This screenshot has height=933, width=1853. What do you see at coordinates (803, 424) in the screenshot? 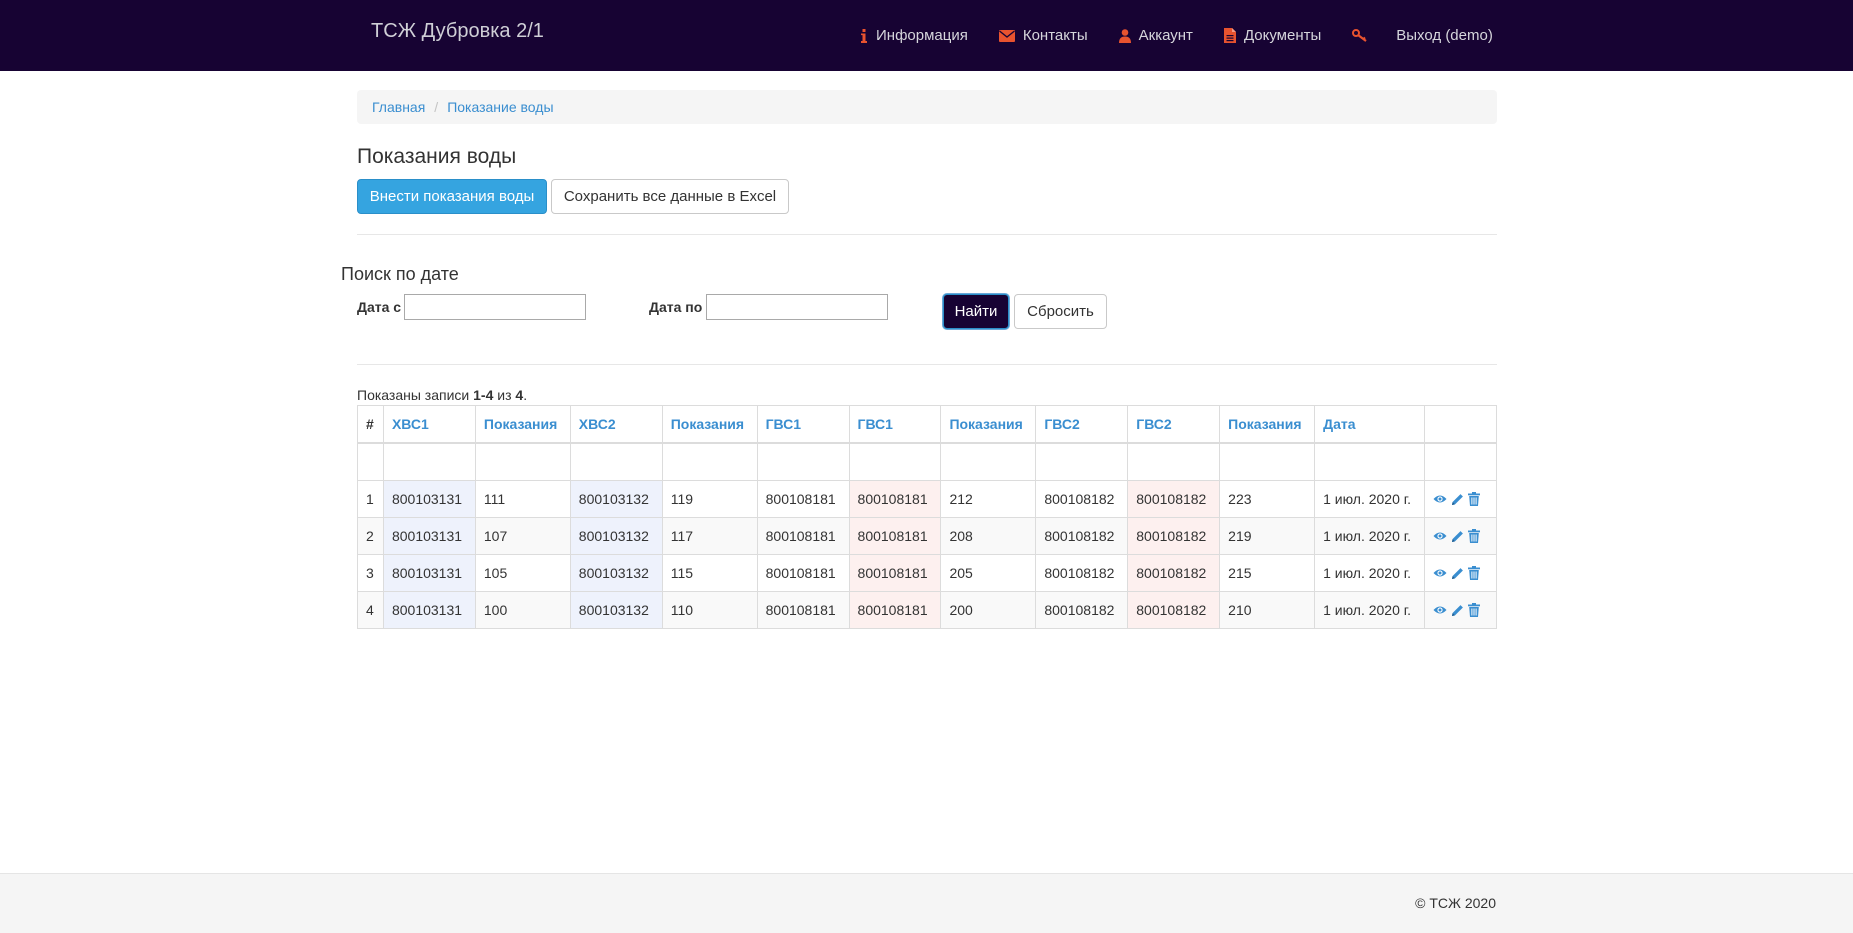
I see `column-header-gvs1: ГВС1` at bounding box center [803, 424].